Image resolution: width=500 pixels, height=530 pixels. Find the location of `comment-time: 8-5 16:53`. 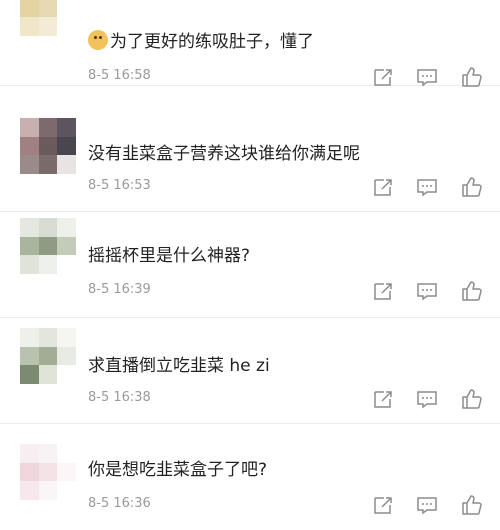

comment-time: 8-5 16:53 is located at coordinates (119, 185).